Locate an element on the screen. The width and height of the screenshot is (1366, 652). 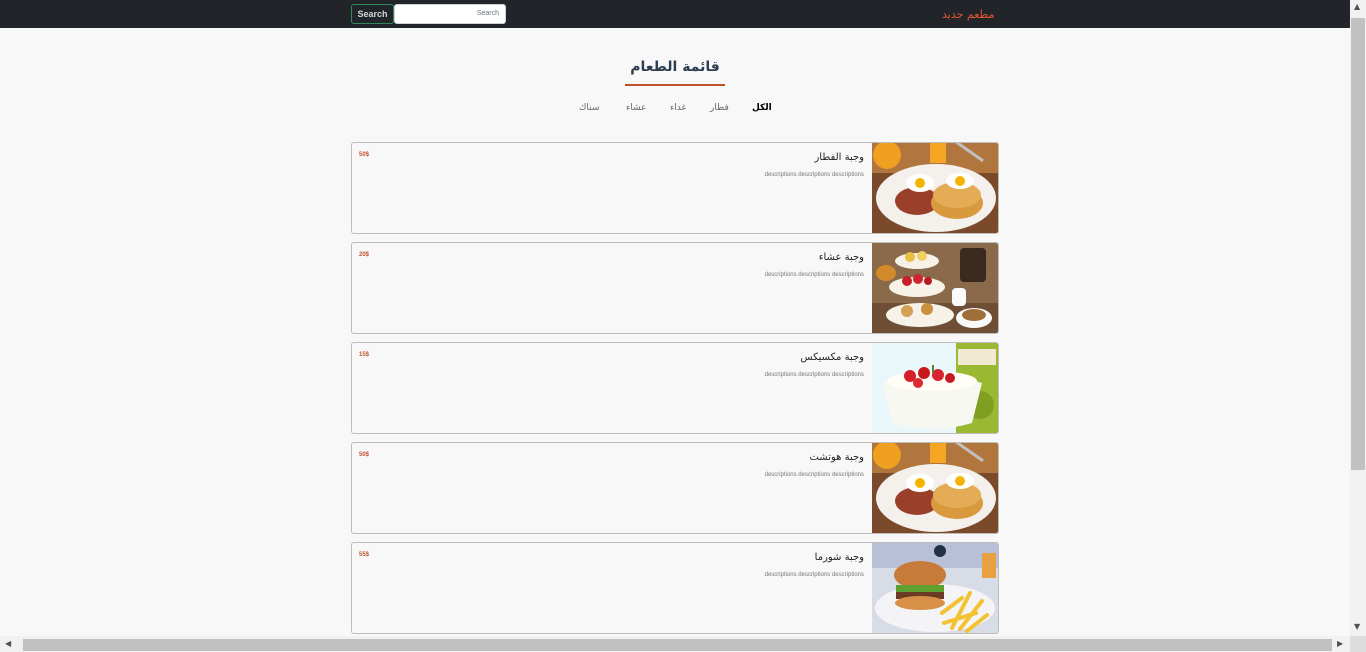
category-tabs: الكل فطار غداء عشاء سناك is located at coordinates (675, 110).